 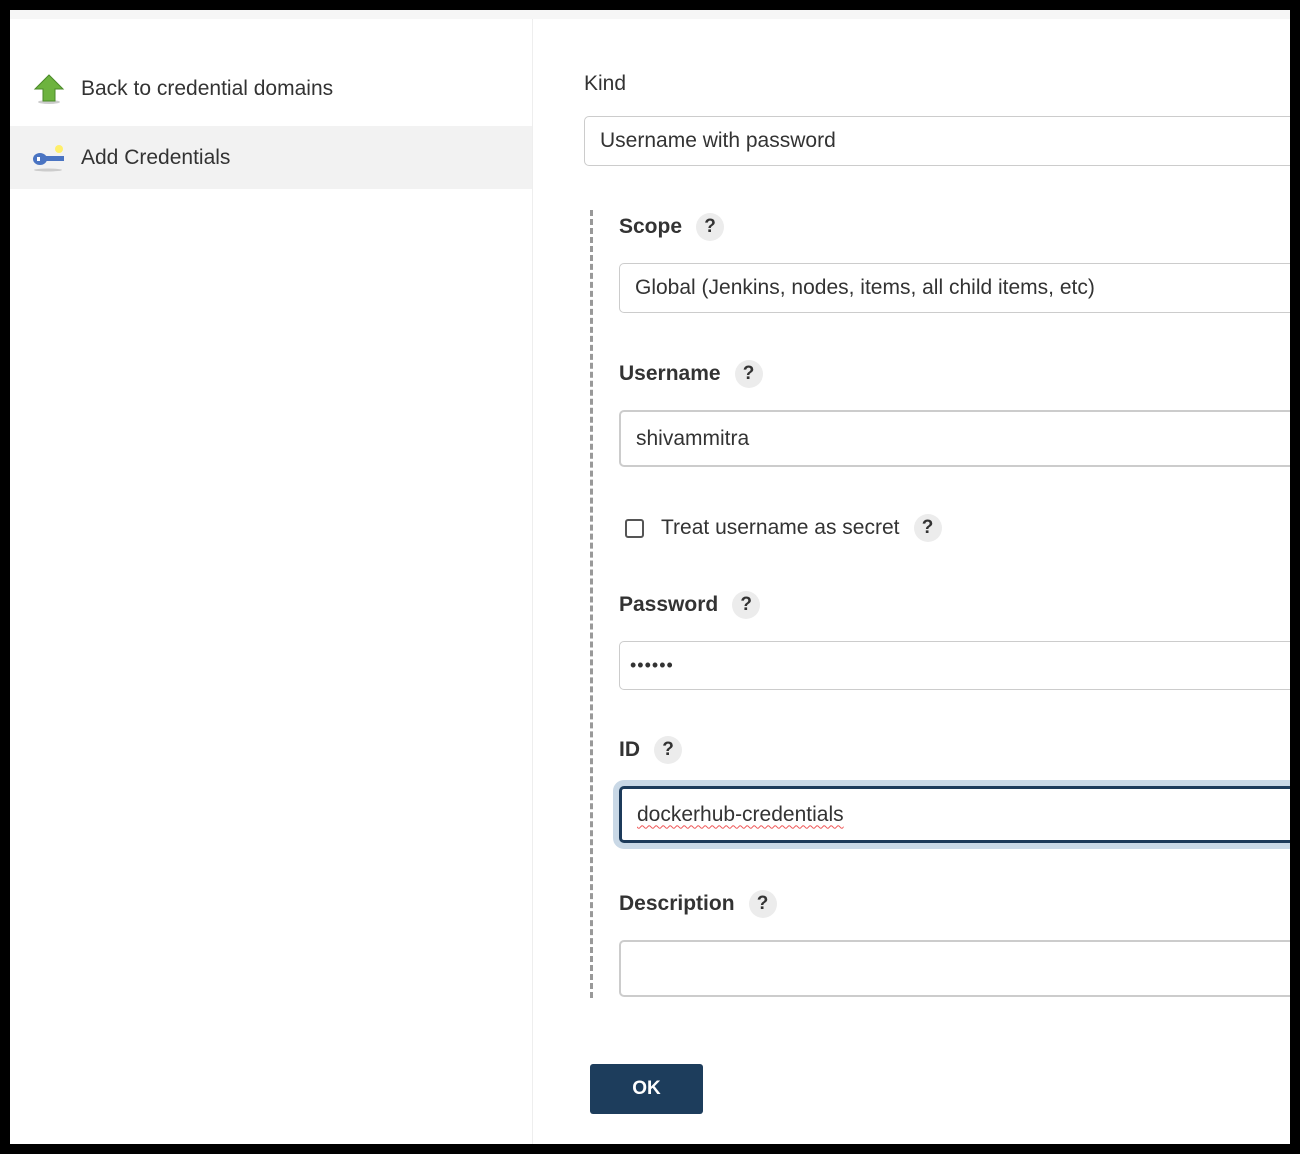 I want to click on description-input, so click(x=954, y=968).